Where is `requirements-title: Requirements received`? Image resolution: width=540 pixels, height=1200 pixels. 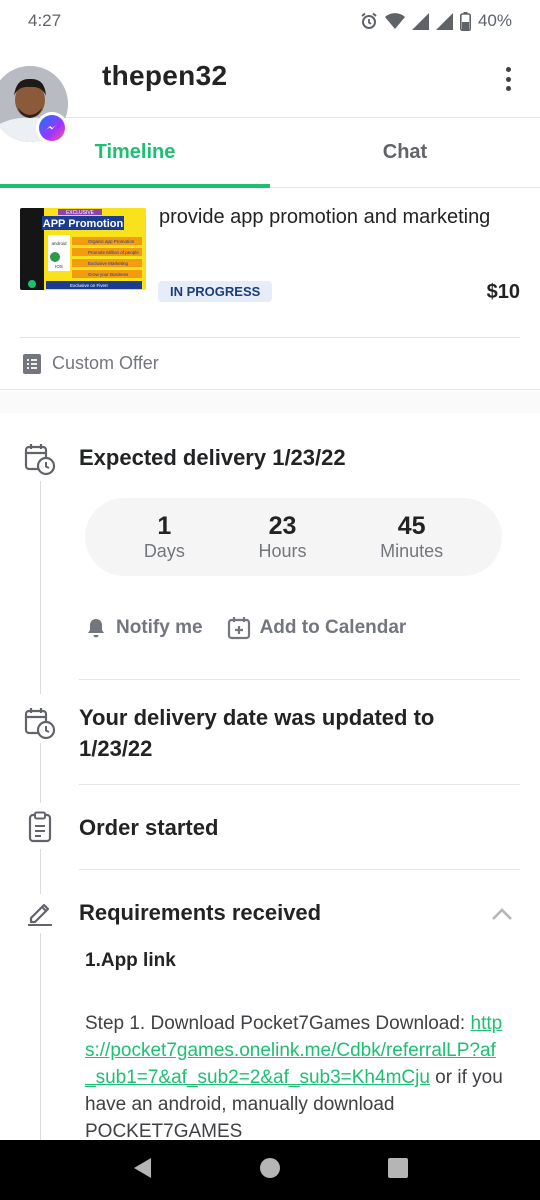 requirements-title: Requirements received is located at coordinates (200, 912).